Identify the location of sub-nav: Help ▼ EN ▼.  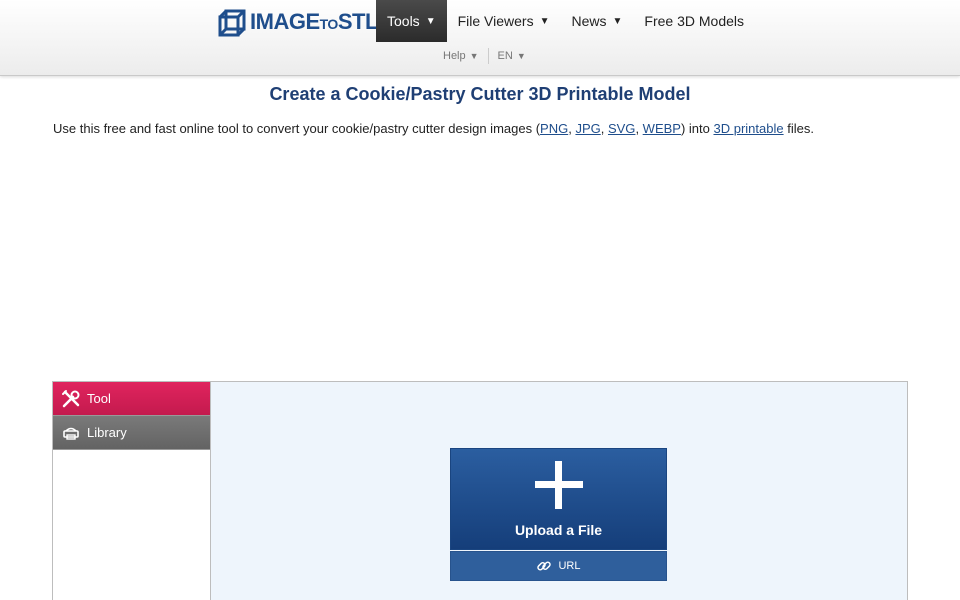
(484, 56).